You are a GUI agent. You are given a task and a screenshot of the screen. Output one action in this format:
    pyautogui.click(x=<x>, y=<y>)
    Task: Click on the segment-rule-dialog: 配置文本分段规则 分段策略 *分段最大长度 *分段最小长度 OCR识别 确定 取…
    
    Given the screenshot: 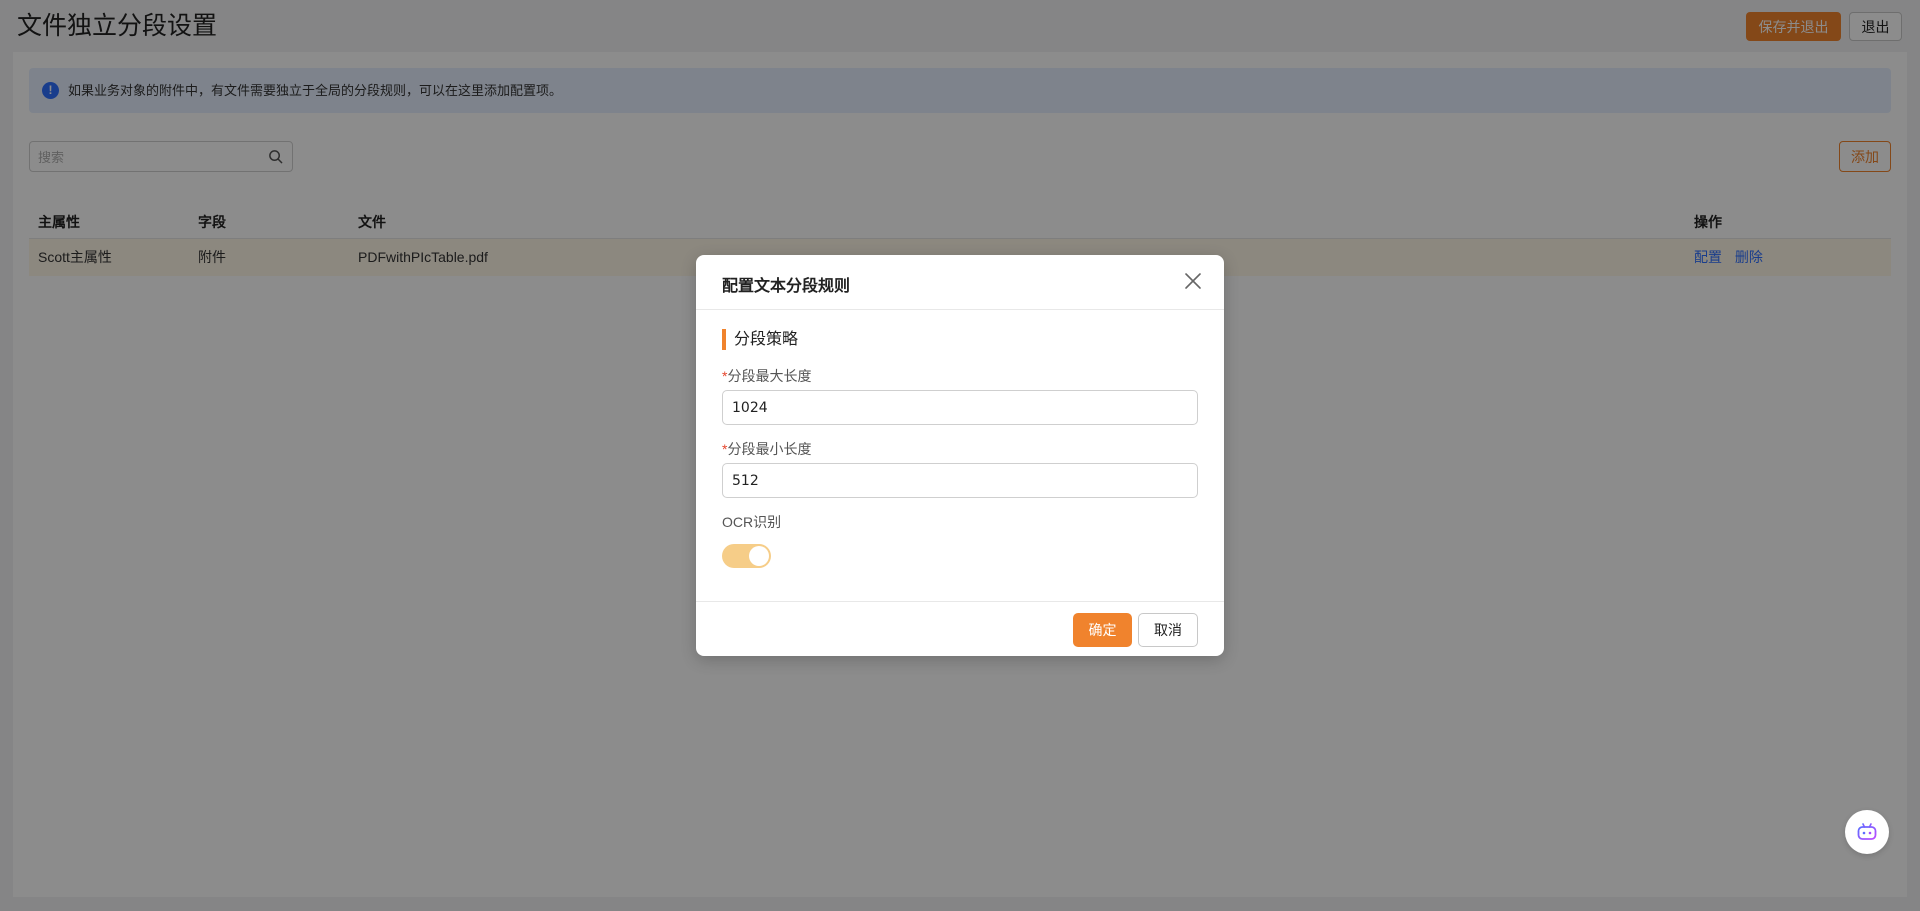 What is the action you would take?
    pyautogui.click(x=960, y=455)
    